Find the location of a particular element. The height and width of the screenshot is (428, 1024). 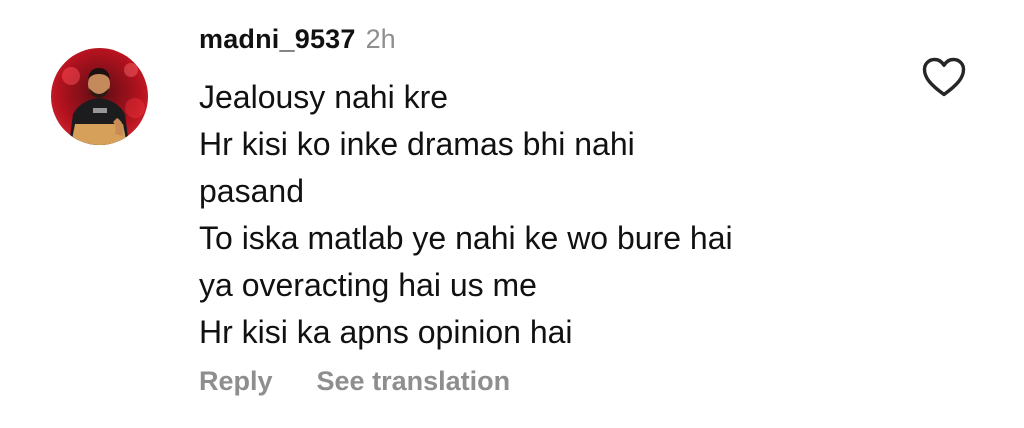

avatar-photo is located at coordinates (99, 96).